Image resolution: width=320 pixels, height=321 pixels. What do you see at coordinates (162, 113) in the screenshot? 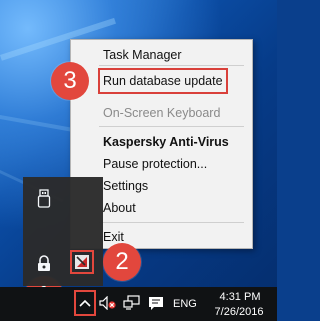
I see `menu-item-on-screen-keyboard: On-Screen Keyboard` at bounding box center [162, 113].